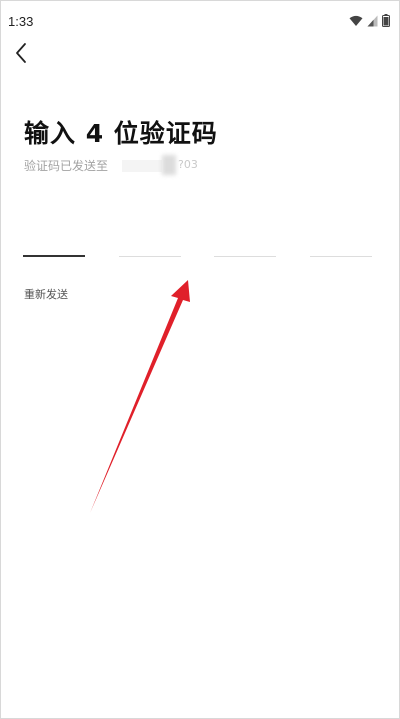  I want to click on back-button, so click(21, 53).